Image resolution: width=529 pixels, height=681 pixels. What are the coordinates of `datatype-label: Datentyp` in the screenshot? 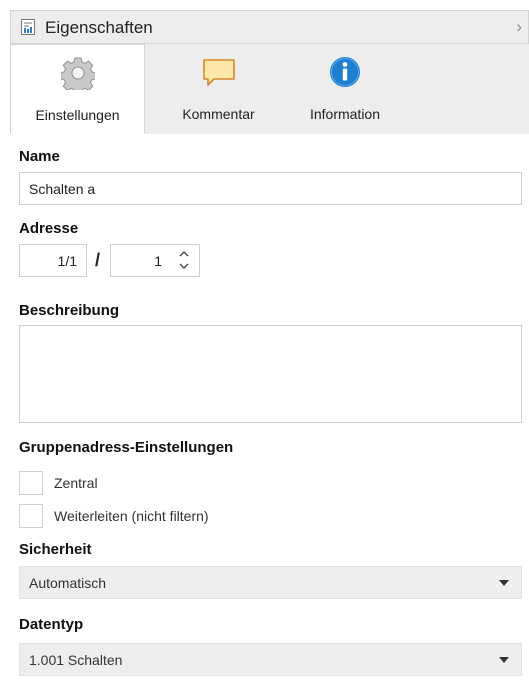 It's located at (51, 624).